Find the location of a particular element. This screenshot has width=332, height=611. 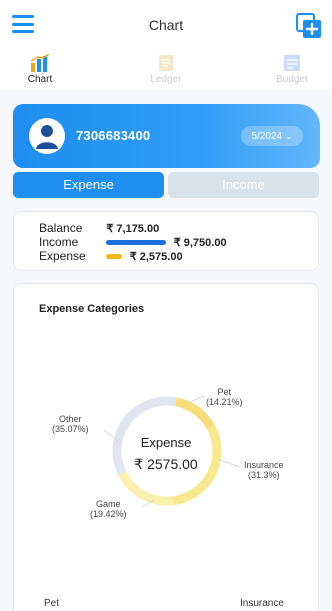

slice-percent: (19.42%) is located at coordinates (108, 514).